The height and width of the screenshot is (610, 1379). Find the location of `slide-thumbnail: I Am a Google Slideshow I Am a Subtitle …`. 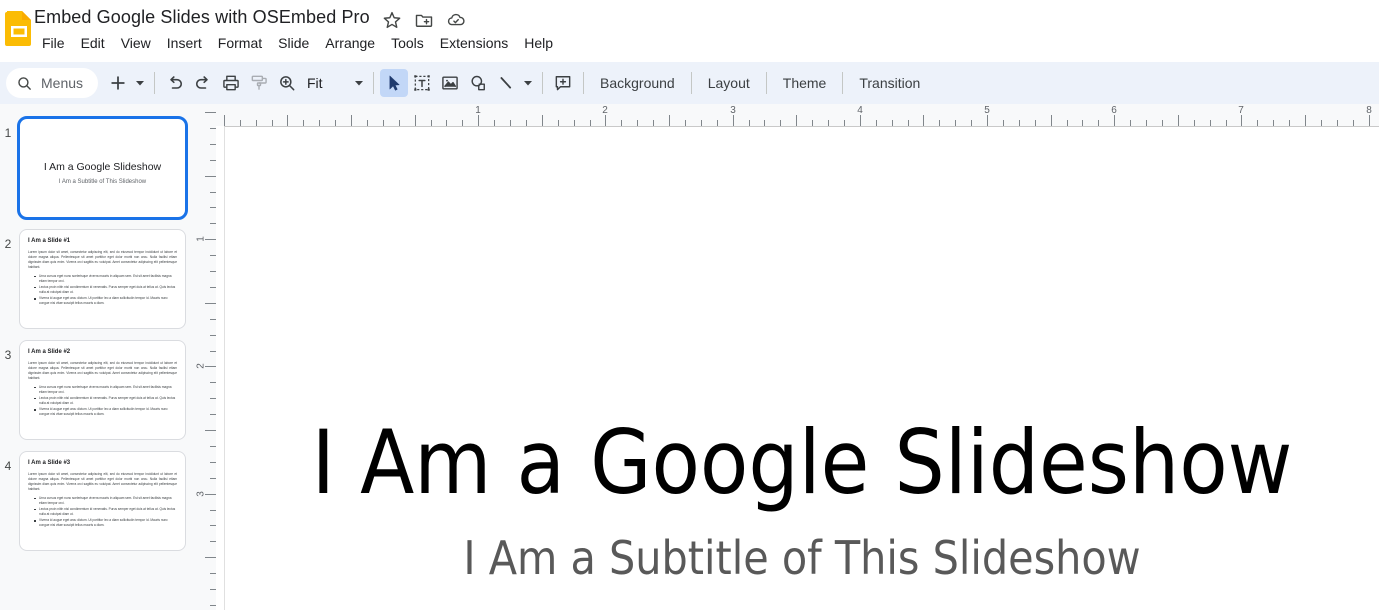

slide-thumbnail: I Am a Google Slideshow I Am a Subtitle … is located at coordinates (102, 168).